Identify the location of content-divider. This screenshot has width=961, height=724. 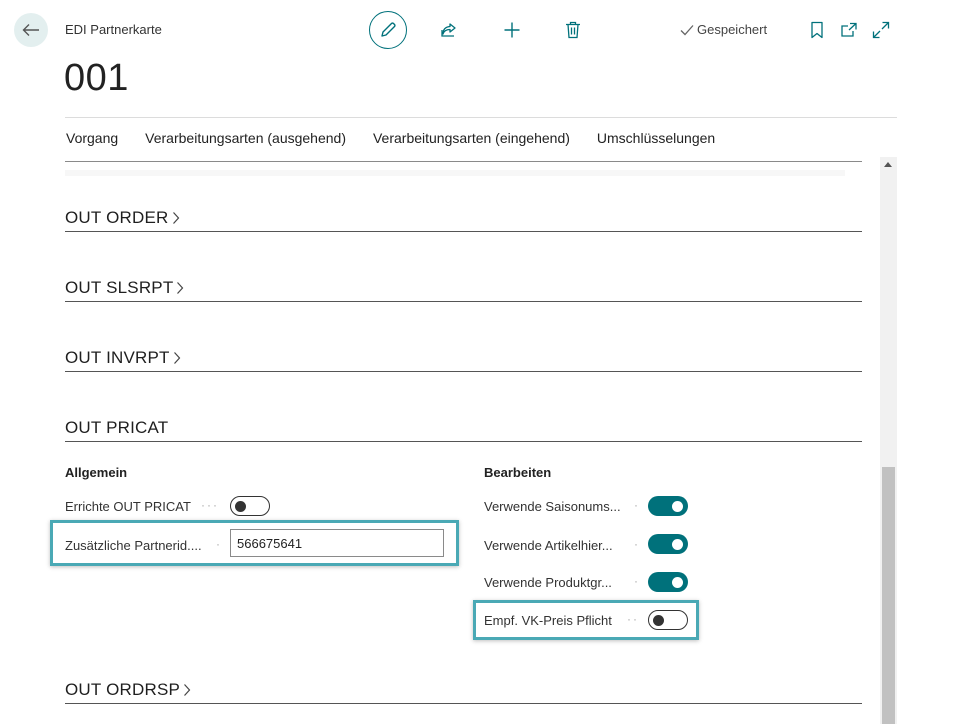
(463, 161).